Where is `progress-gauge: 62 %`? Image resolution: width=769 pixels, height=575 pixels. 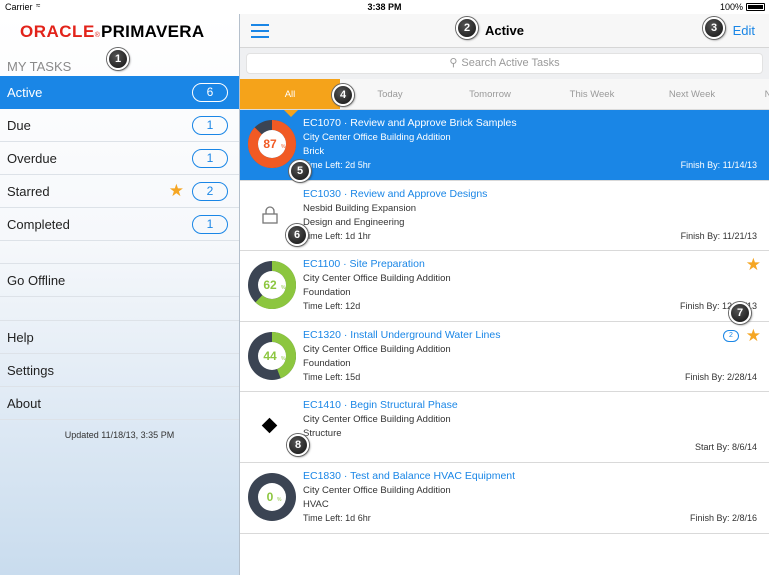
progress-gauge: 62 % is located at coordinates (272, 285).